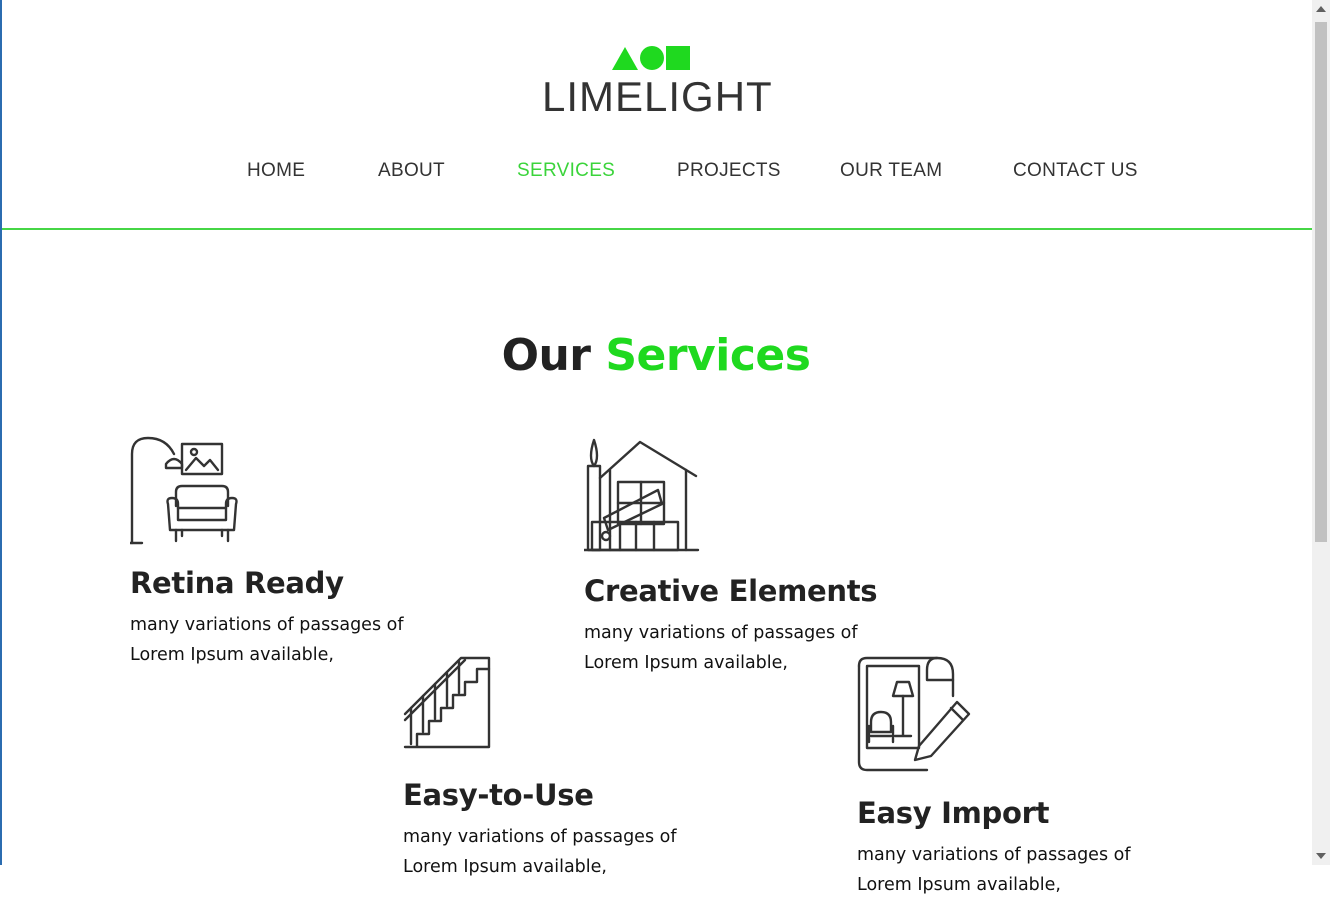  I want to click on house-design-icon, so click(730, 495).